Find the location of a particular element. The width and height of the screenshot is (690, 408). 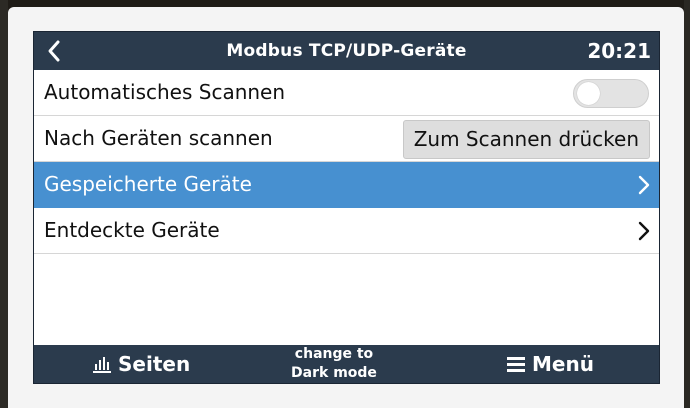

title-bar: Modbus TCP/UDP-Geräte 20:21 is located at coordinates (346, 51).